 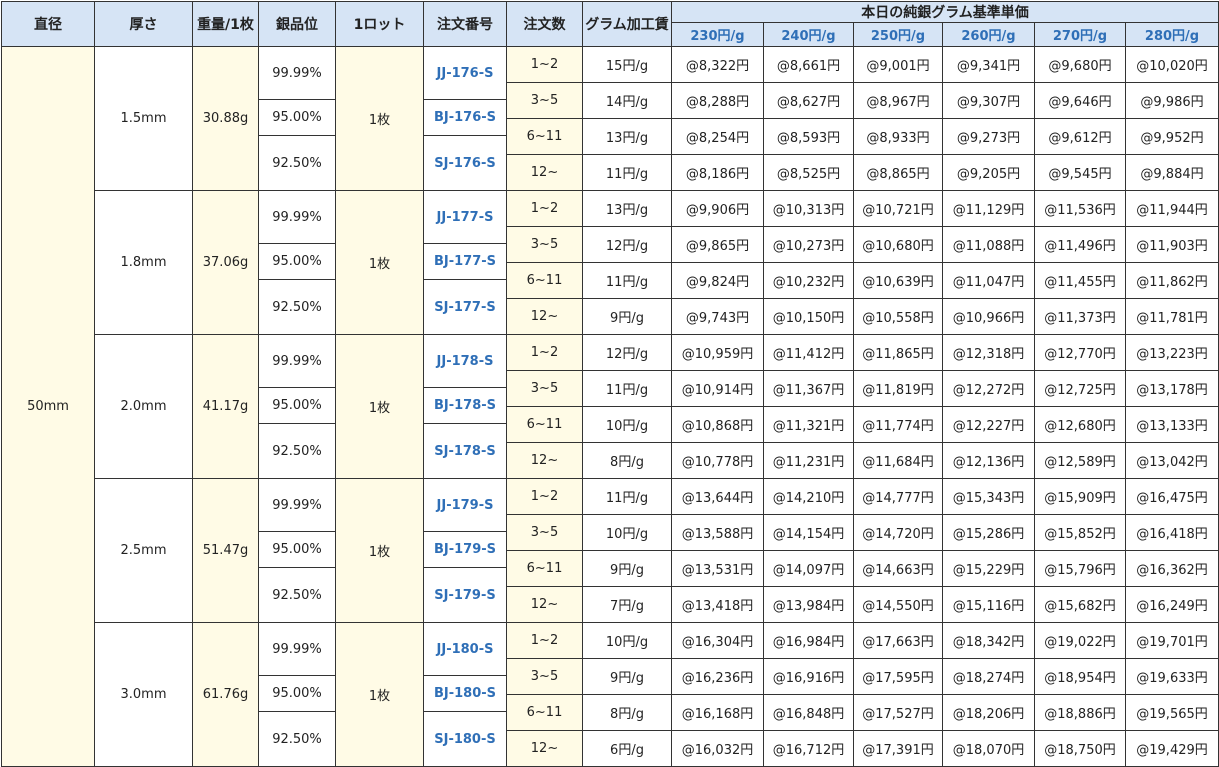 What do you see at coordinates (1171, 172) in the screenshot?
I see `price-cell: @9,884円` at bounding box center [1171, 172].